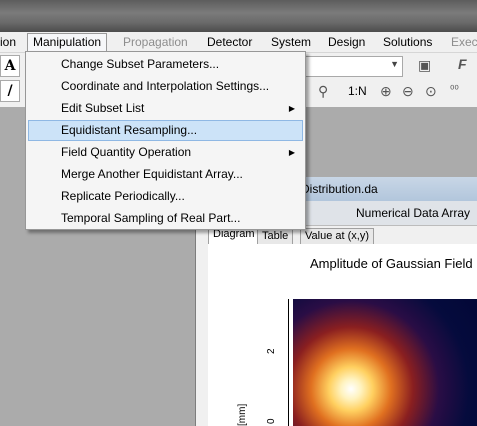 The height and width of the screenshot is (426, 477). Describe the element at coordinates (238, 16) in the screenshot. I see `window-title-bar` at that location.